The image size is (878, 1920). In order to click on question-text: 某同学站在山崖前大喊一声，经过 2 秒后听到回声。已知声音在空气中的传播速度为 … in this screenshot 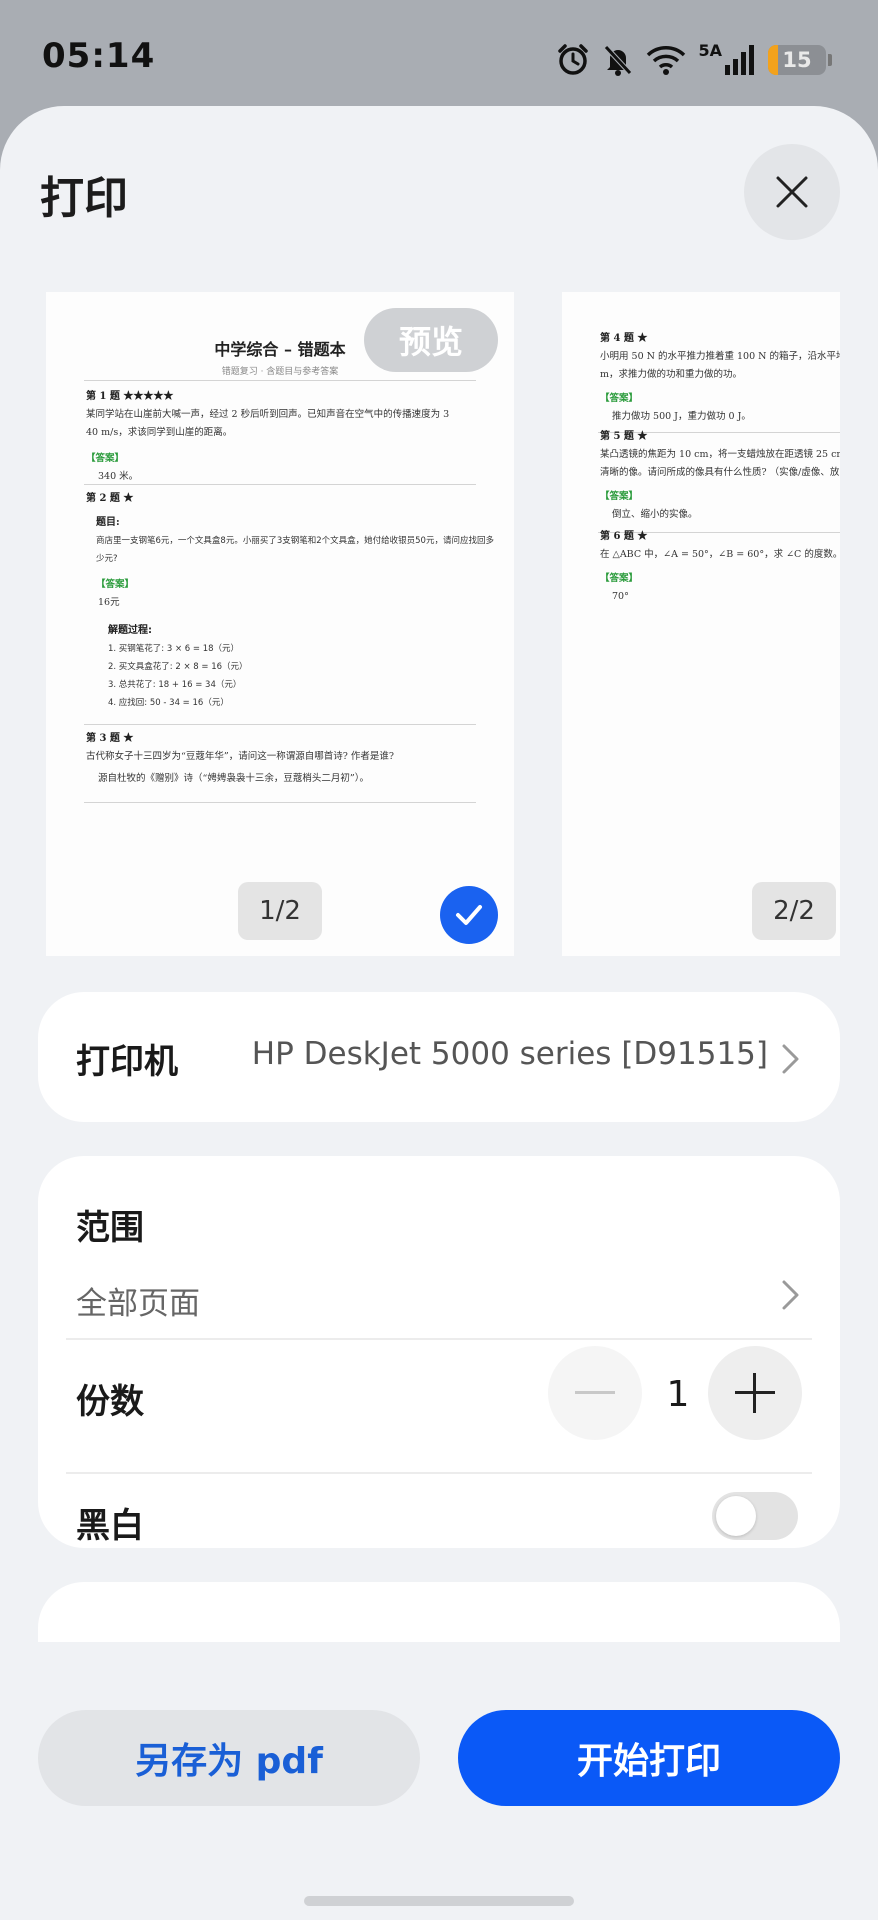, I will do `click(268, 414)`.